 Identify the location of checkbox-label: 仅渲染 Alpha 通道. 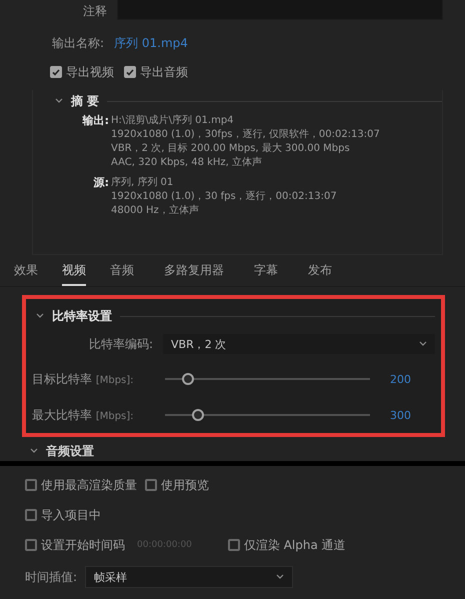
(295, 545).